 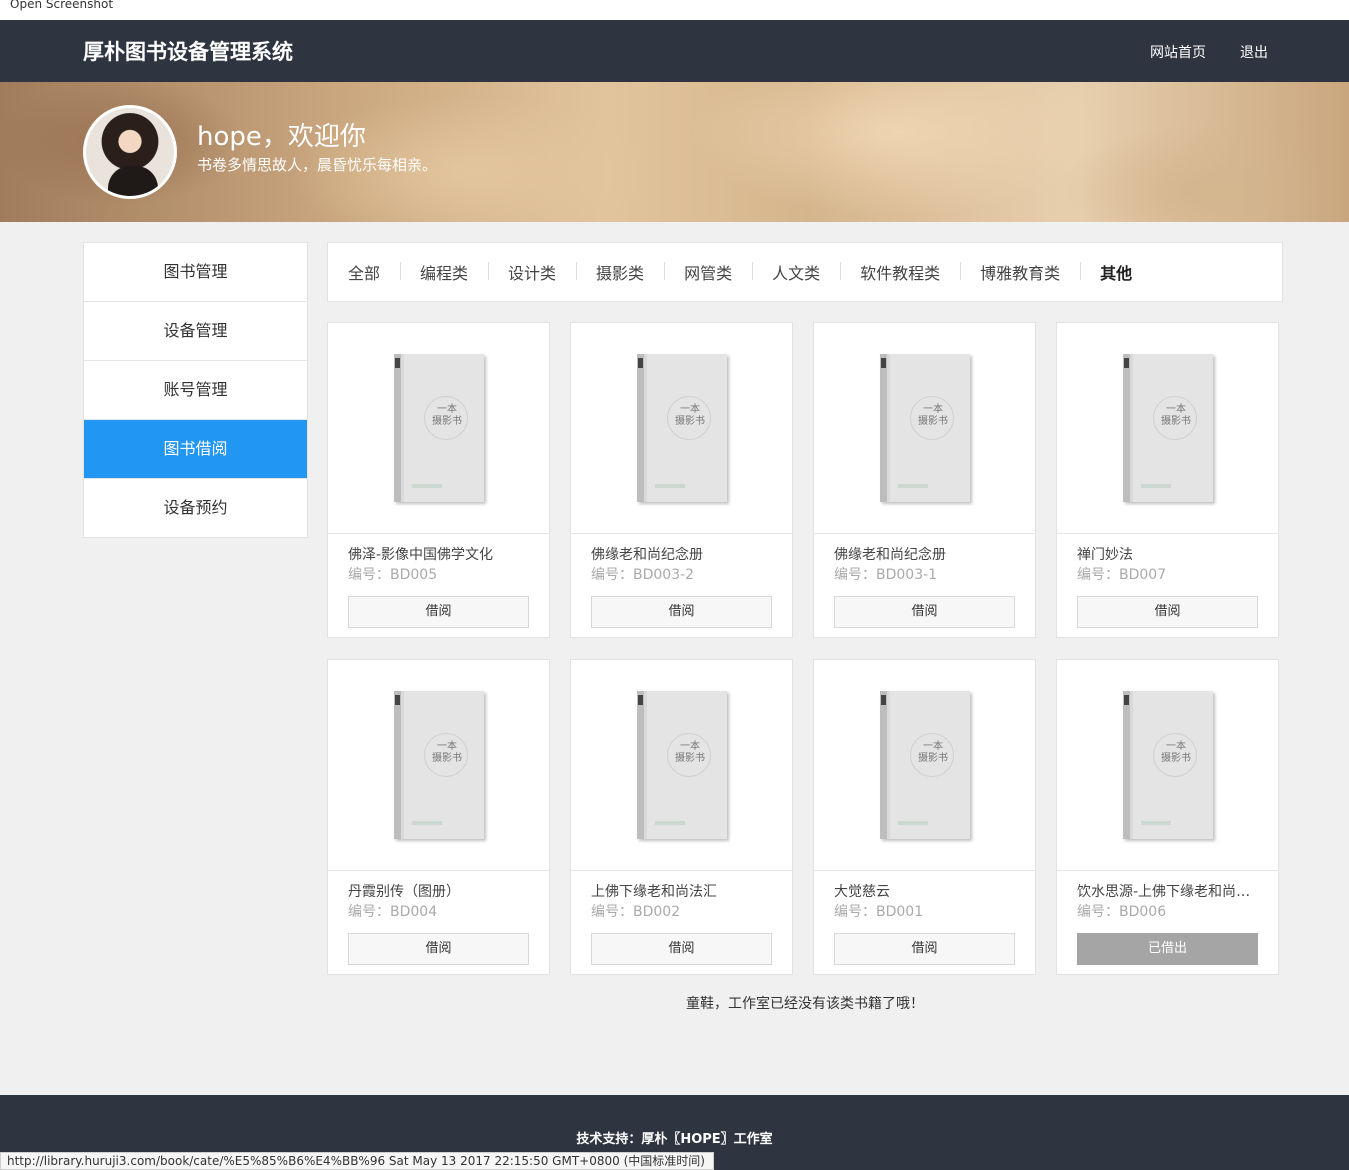 I want to click on book-card: 一本 摄影书 禅门妙法 编号：BD007 借阅, so click(x=1167, y=480).